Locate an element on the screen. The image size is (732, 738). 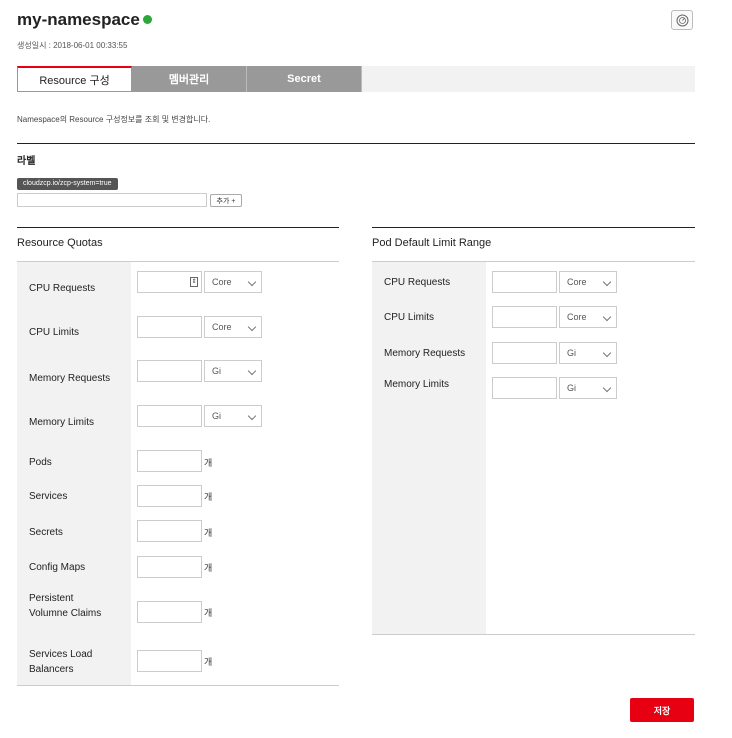
stepper-icon: ⇕ is located at coordinates (194, 282).